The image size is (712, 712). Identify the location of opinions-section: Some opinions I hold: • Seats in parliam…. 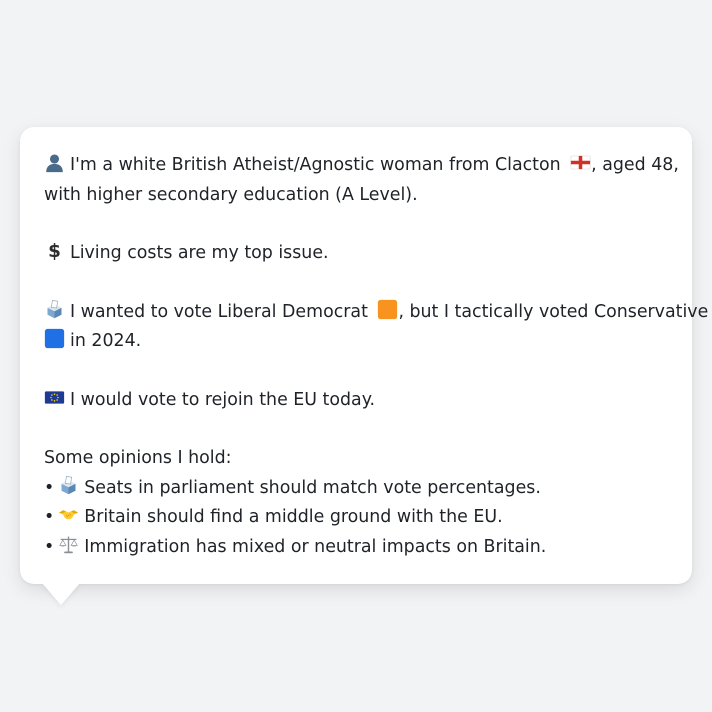
(356, 503).